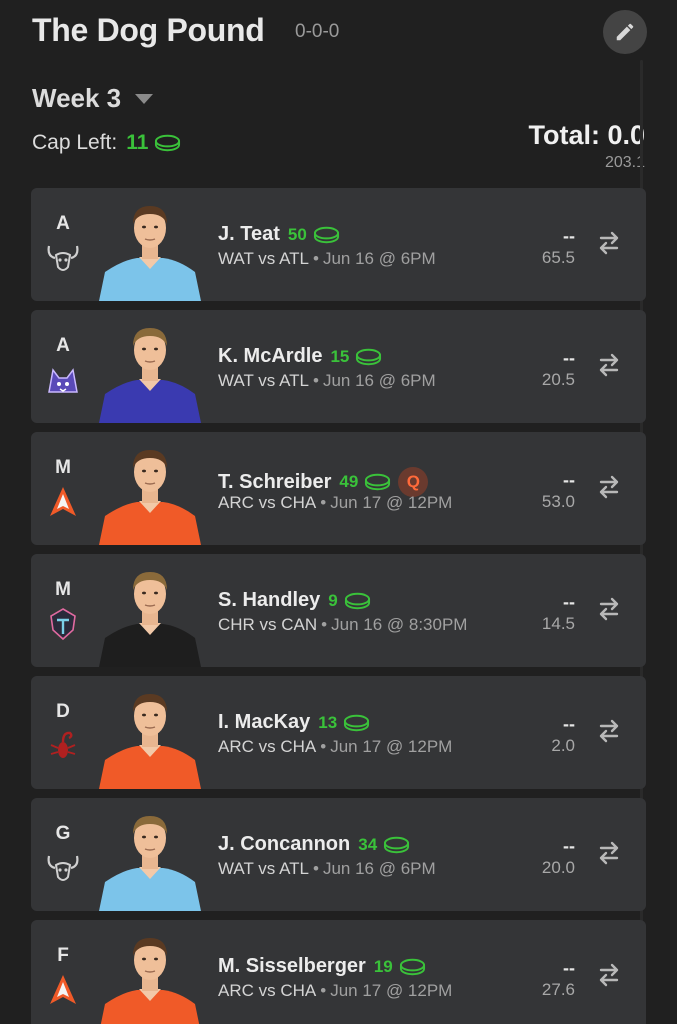 This screenshot has width=677, height=1024. Describe the element at coordinates (63, 624) in the screenshot. I see `chaos-shield-icon` at that location.